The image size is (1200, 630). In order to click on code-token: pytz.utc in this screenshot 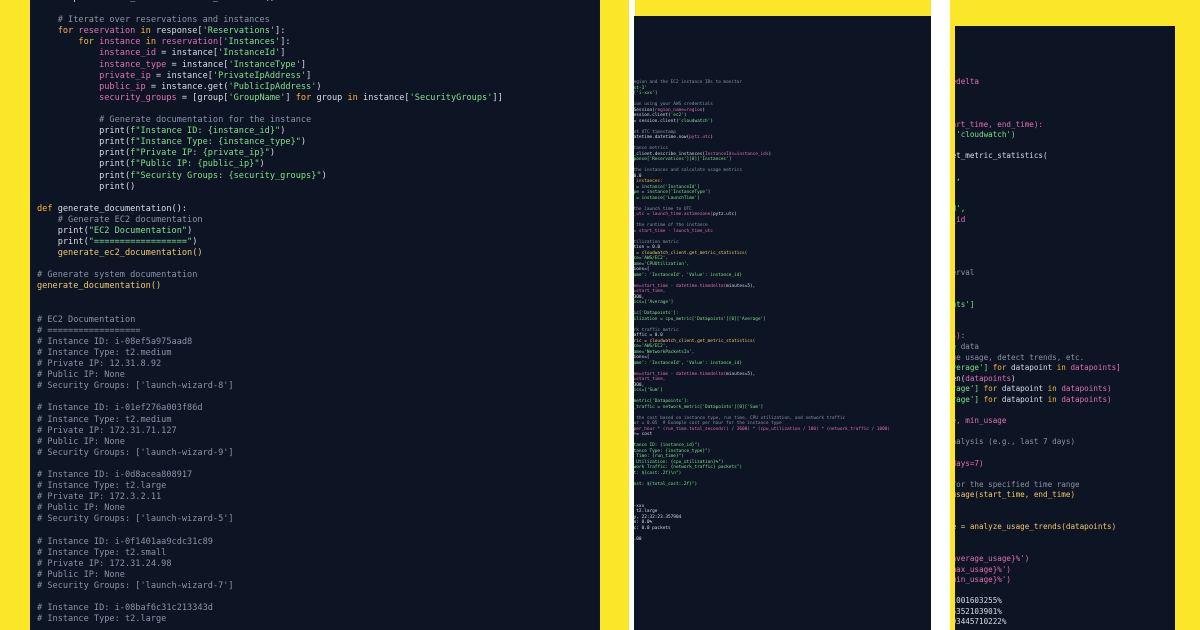, I will do `click(723, 214)`.